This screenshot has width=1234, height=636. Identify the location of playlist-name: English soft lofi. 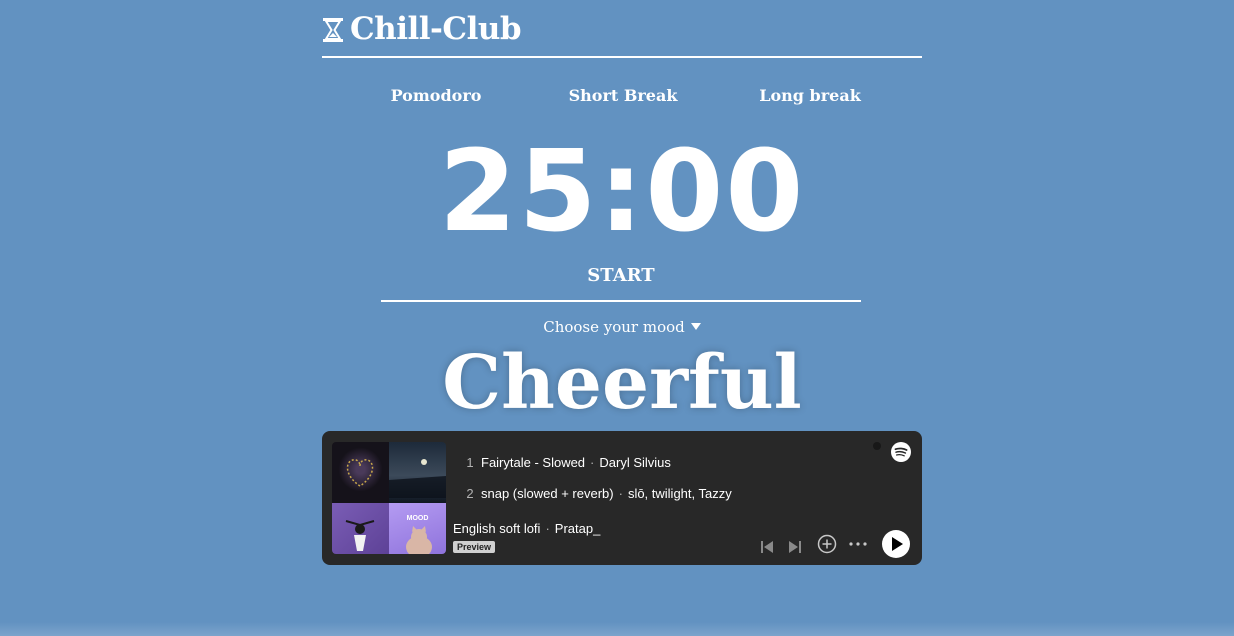
(496, 528).